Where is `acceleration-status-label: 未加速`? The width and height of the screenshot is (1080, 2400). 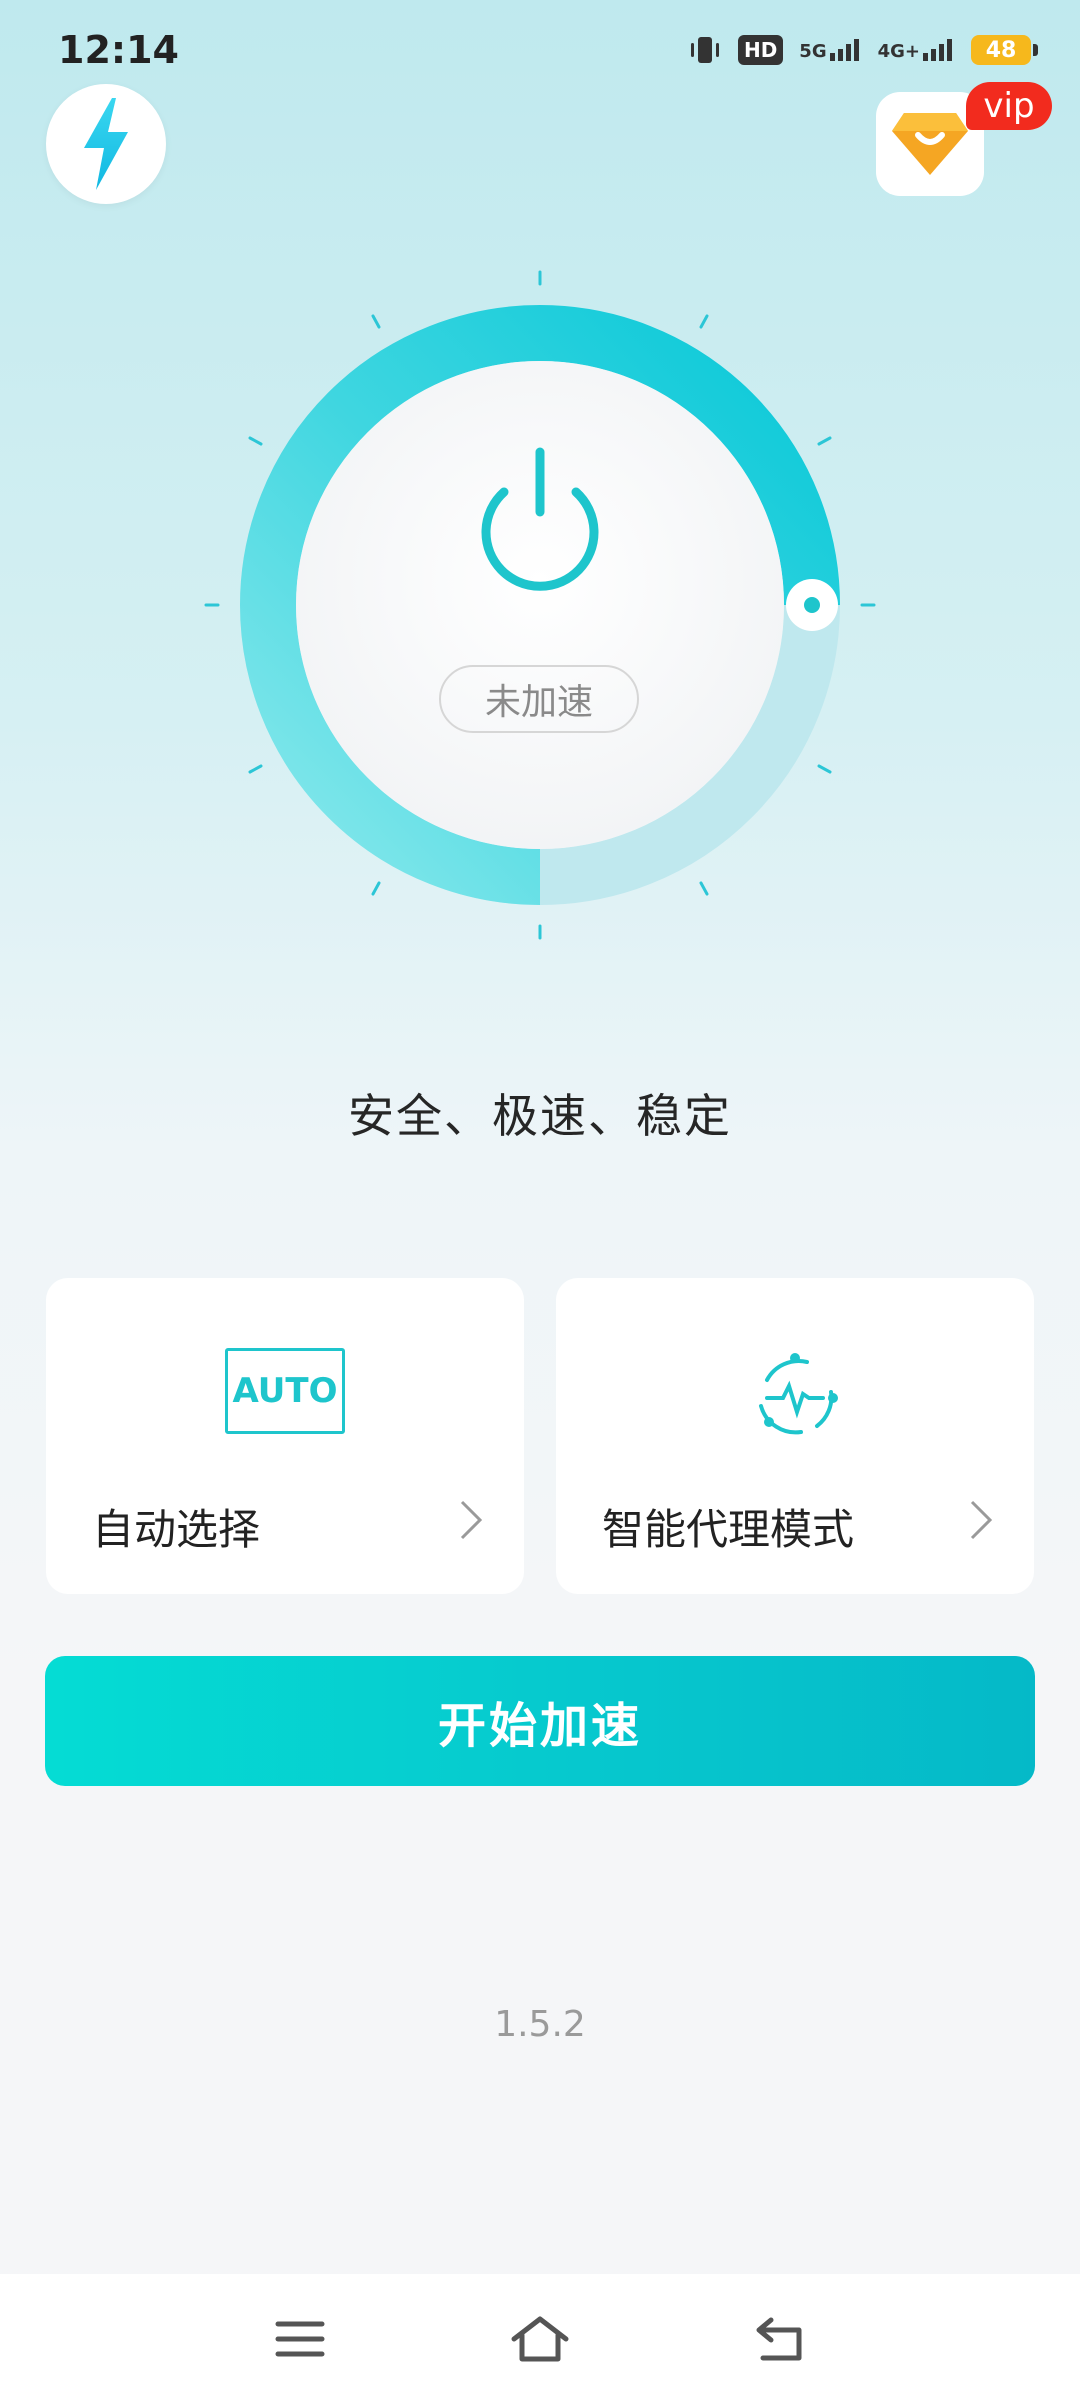
acceleration-status-label: 未加速 is located at coordinates (539, 699).